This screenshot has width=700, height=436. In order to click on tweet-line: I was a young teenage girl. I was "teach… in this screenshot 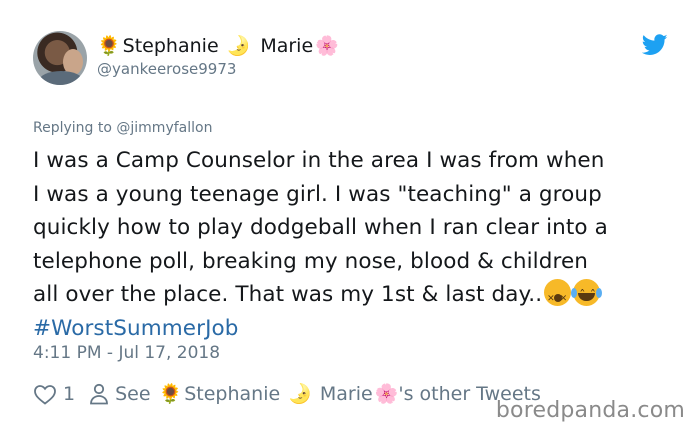, I will do `click(317, 194)`.